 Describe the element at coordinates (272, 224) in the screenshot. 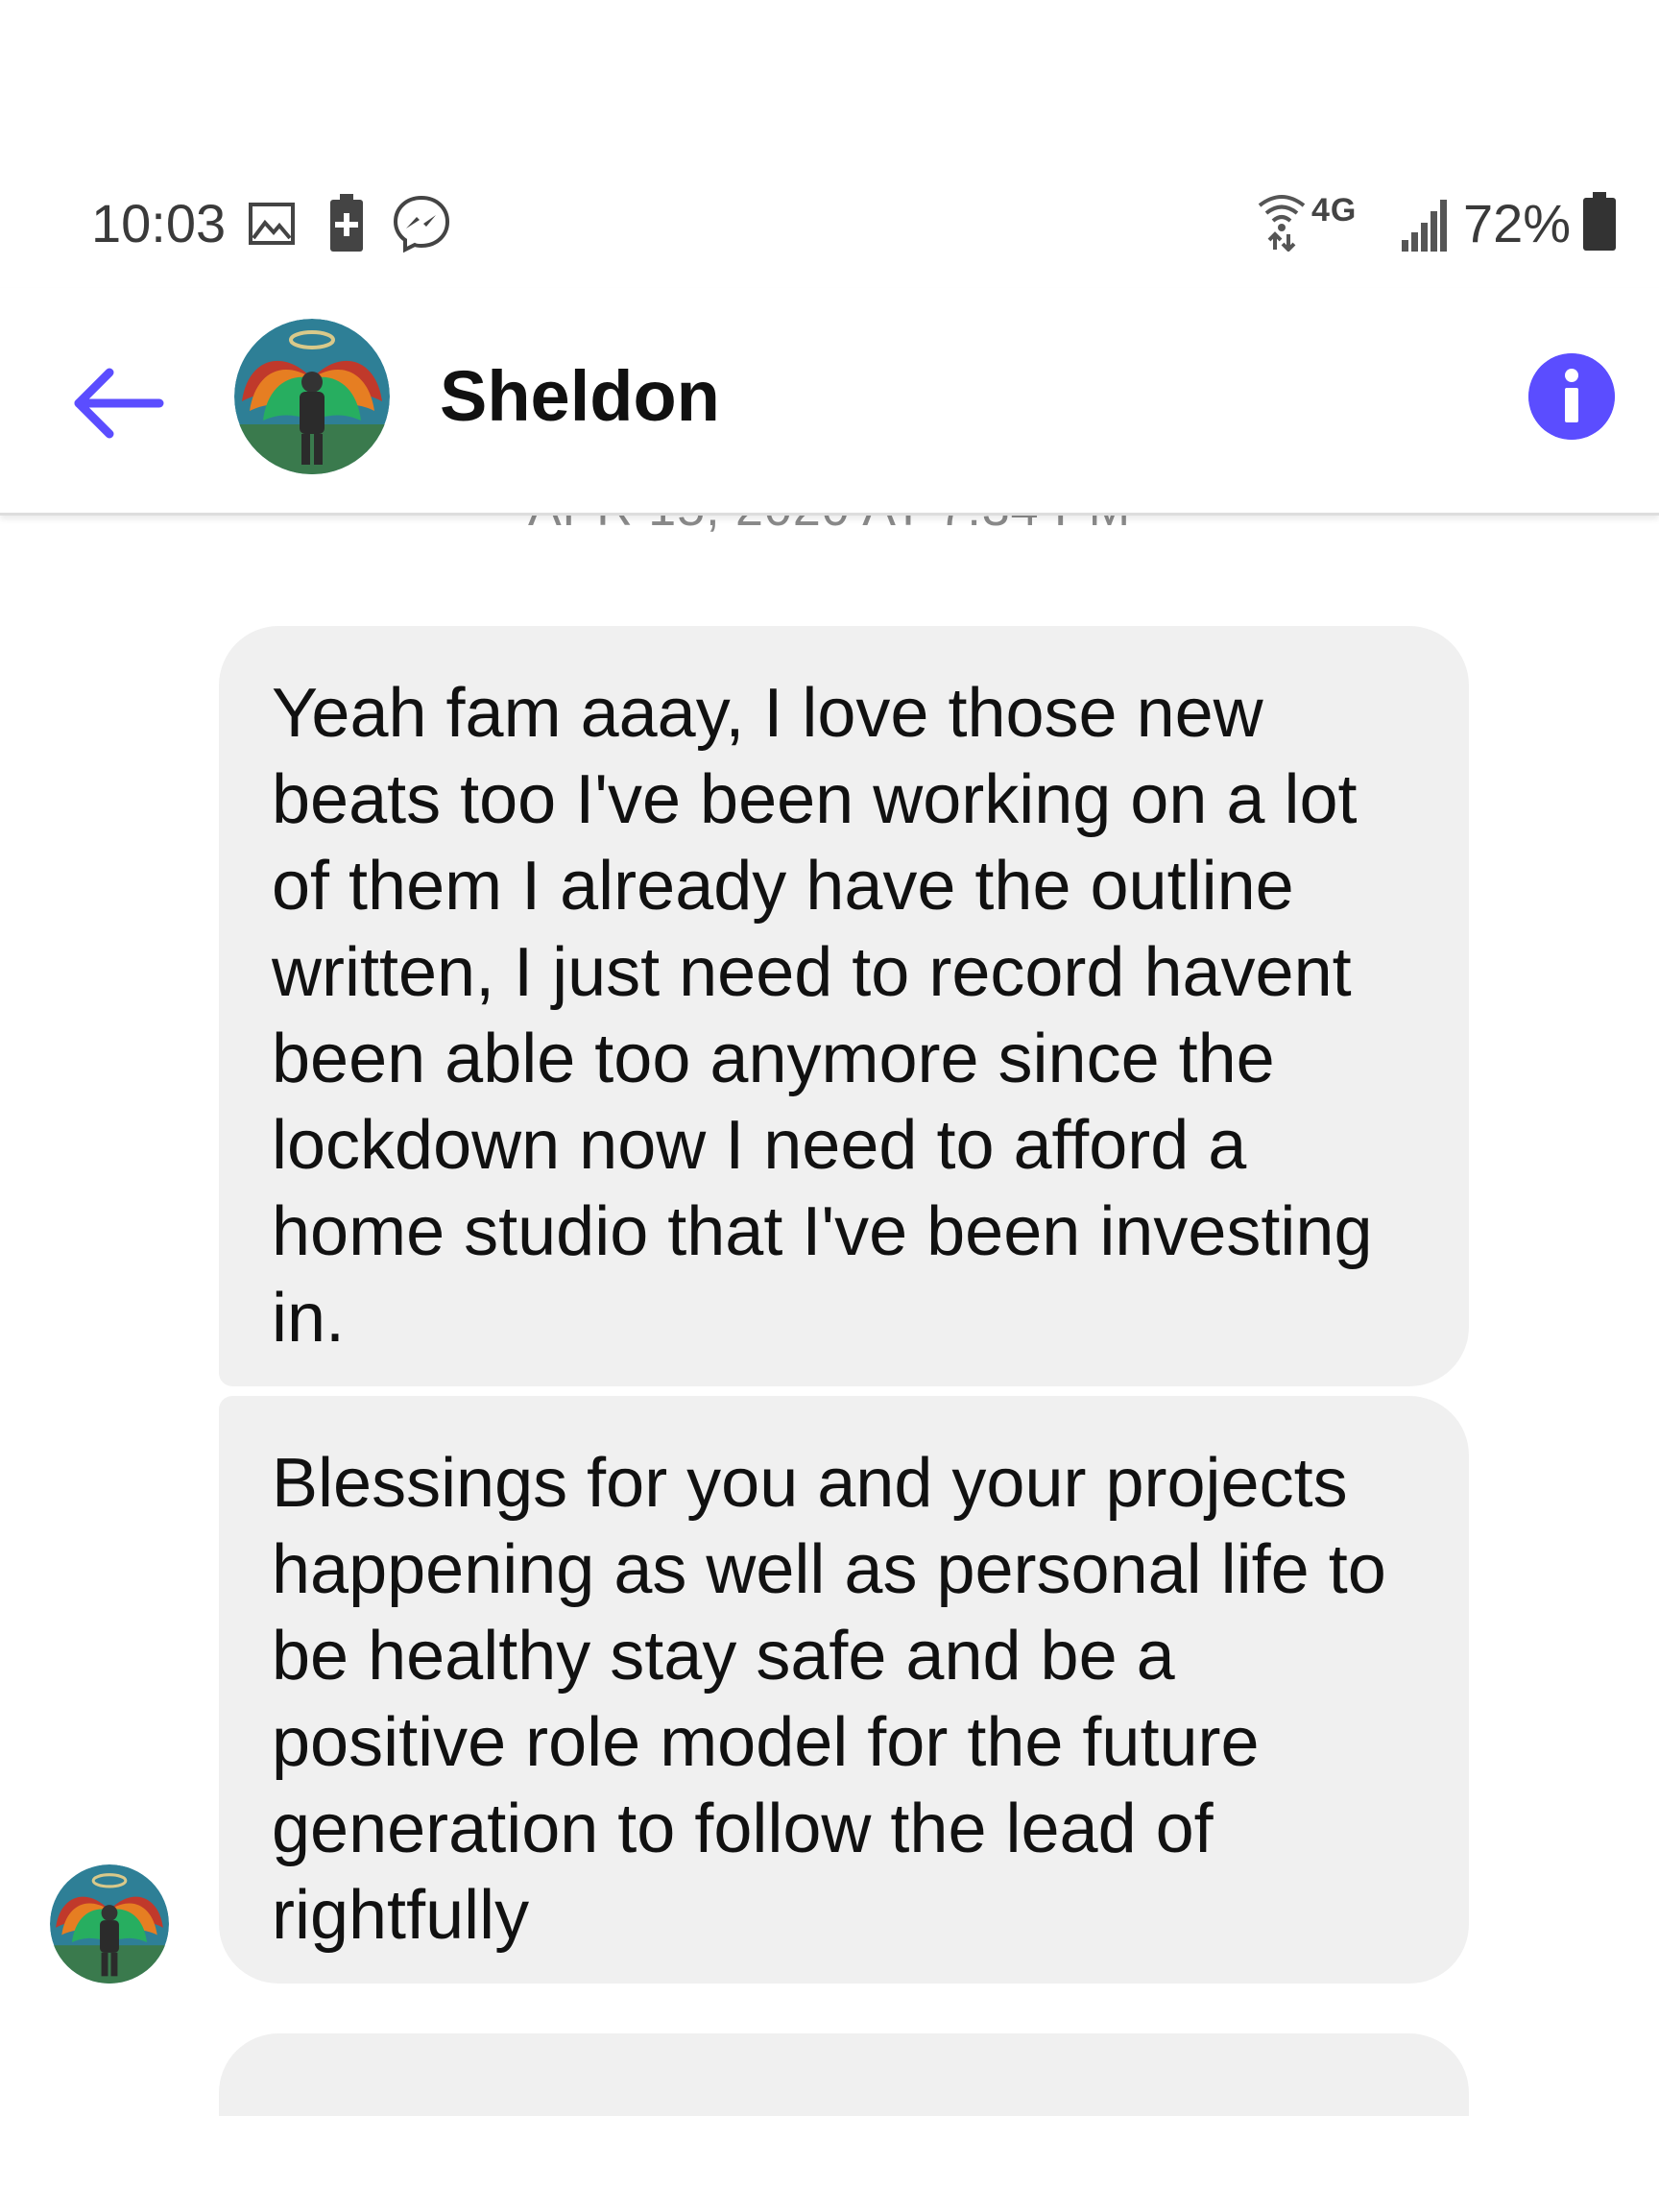

I see `gallery-icon` at that location.